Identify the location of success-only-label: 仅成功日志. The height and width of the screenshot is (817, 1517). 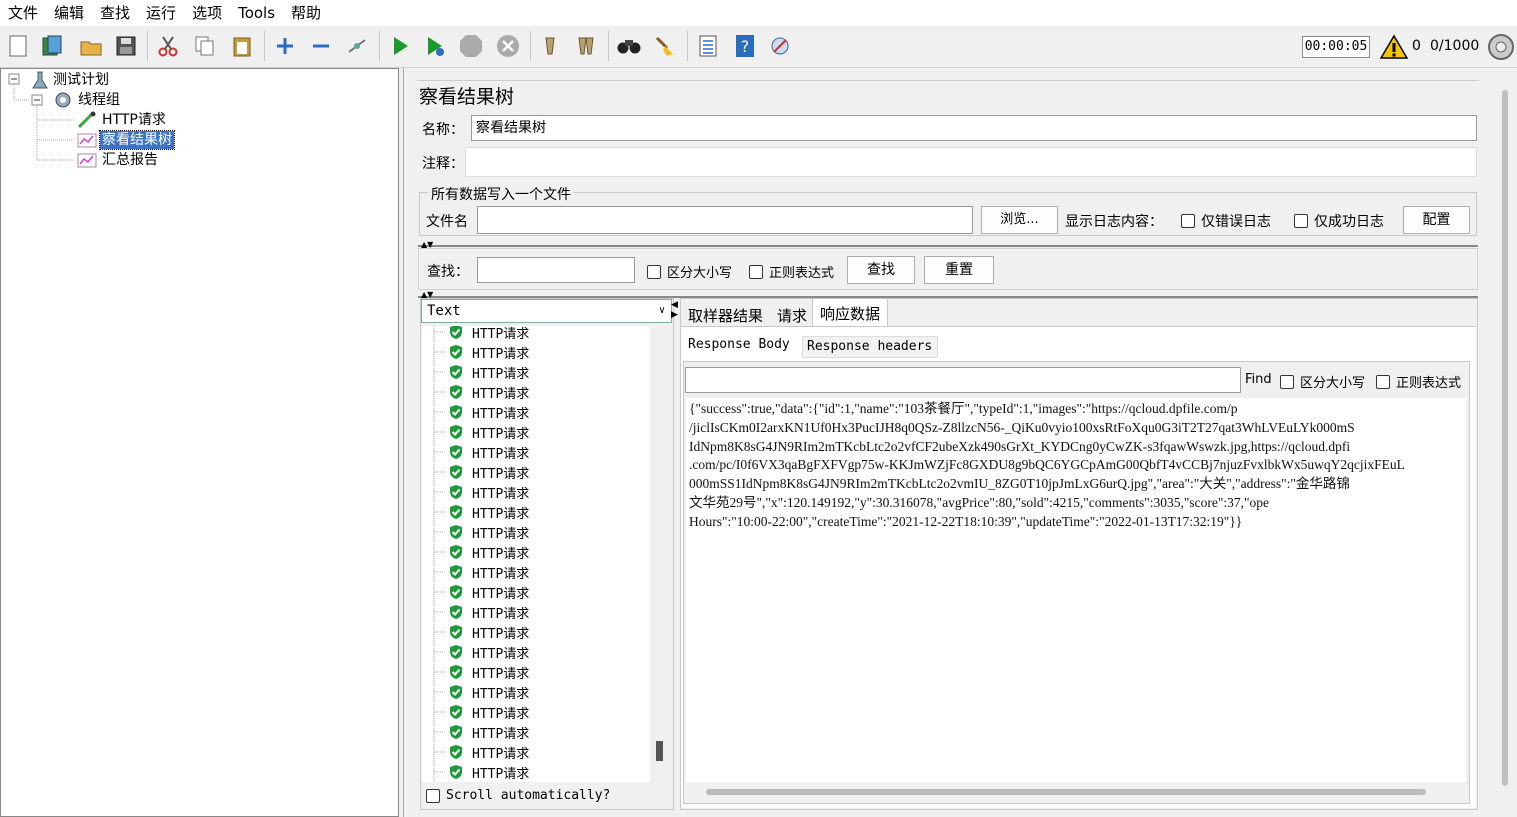
(1349, 222).